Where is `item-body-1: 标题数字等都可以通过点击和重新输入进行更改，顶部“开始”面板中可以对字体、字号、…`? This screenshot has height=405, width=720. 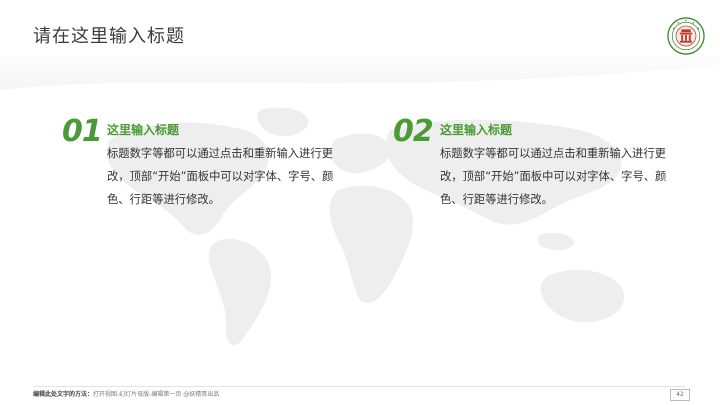 item-body-1: 标题数字等都可以通过点击和重新输入进行更改，顶部“开始”面板中可以对字体、字号、… is located at coordinates (224, 176).